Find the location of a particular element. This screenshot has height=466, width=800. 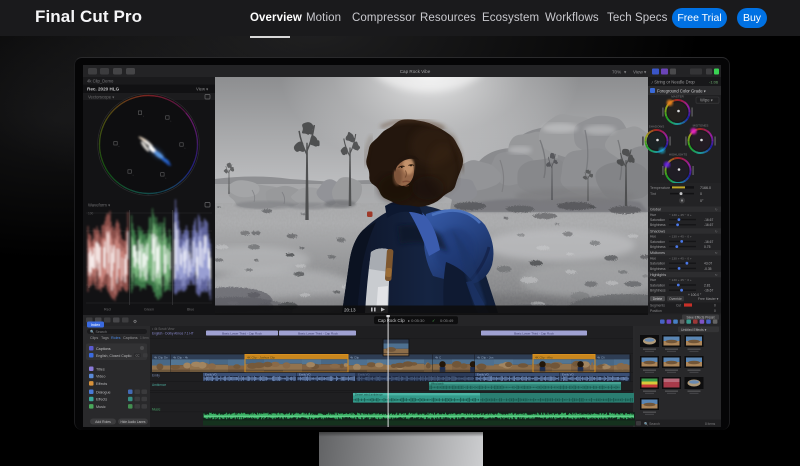

svg-text: Music is located at coordinates (101, 407).